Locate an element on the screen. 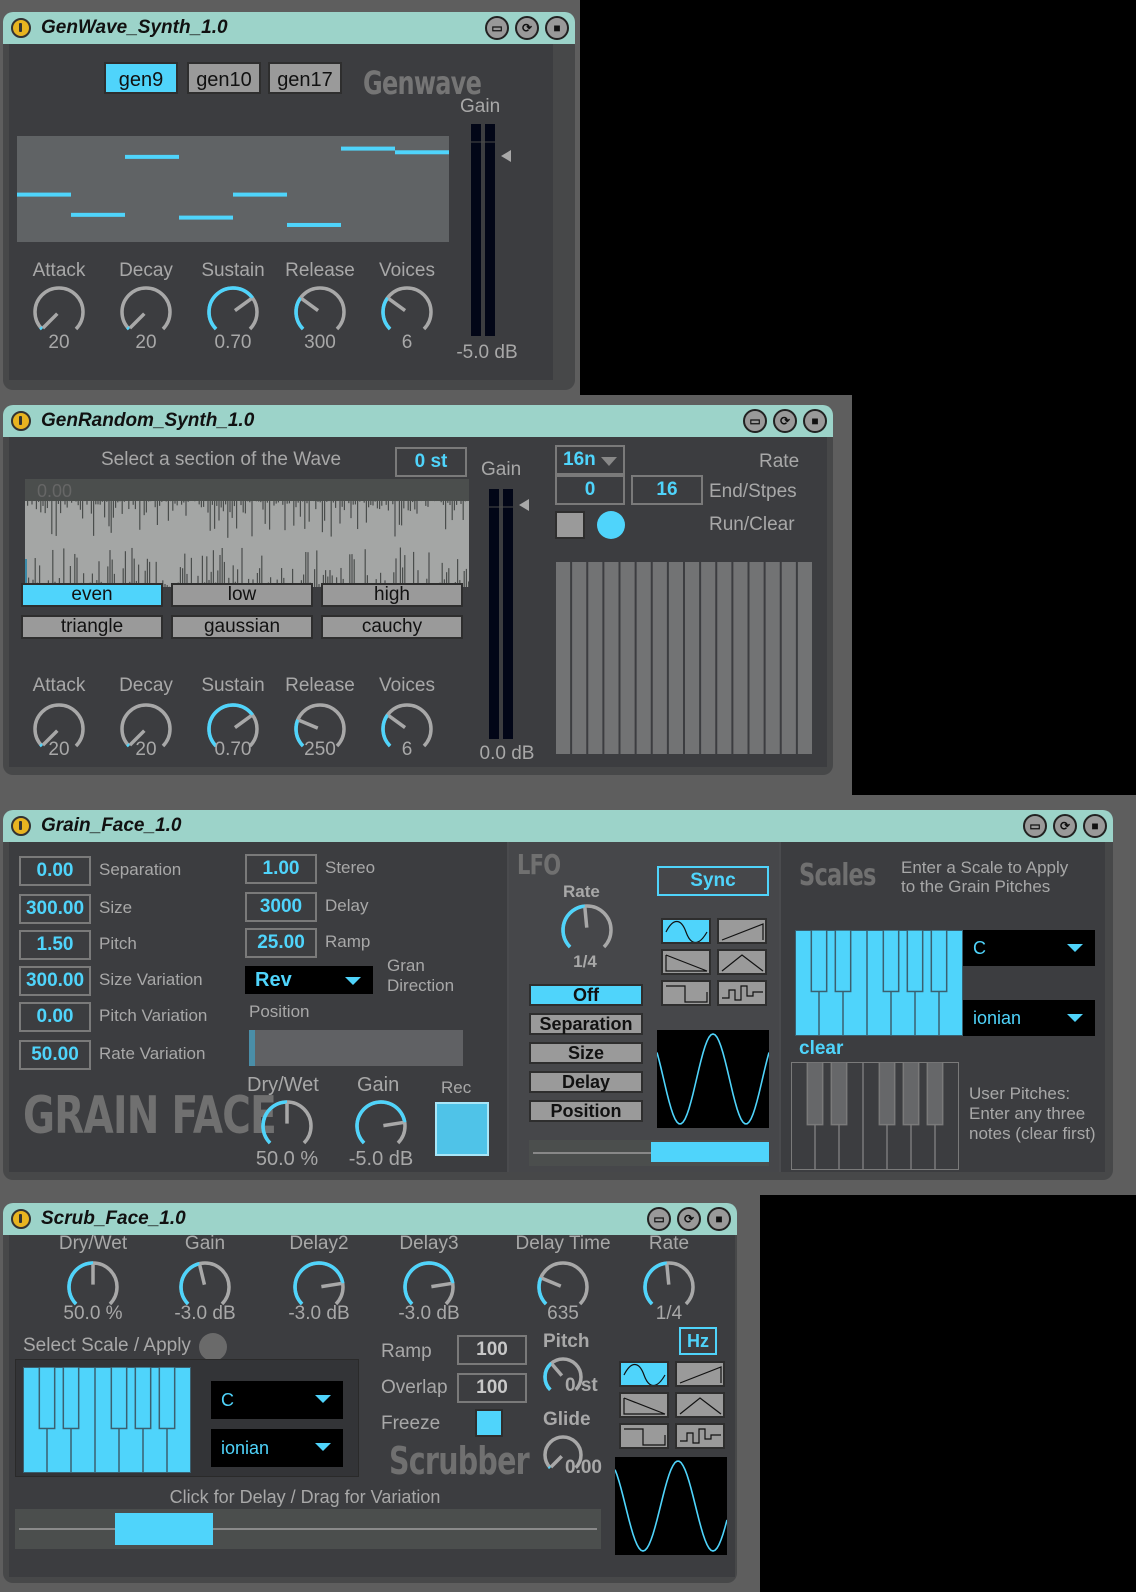 This screenshot has width=1136, height=1592. run-toggle is located at coordinates (570, 525).